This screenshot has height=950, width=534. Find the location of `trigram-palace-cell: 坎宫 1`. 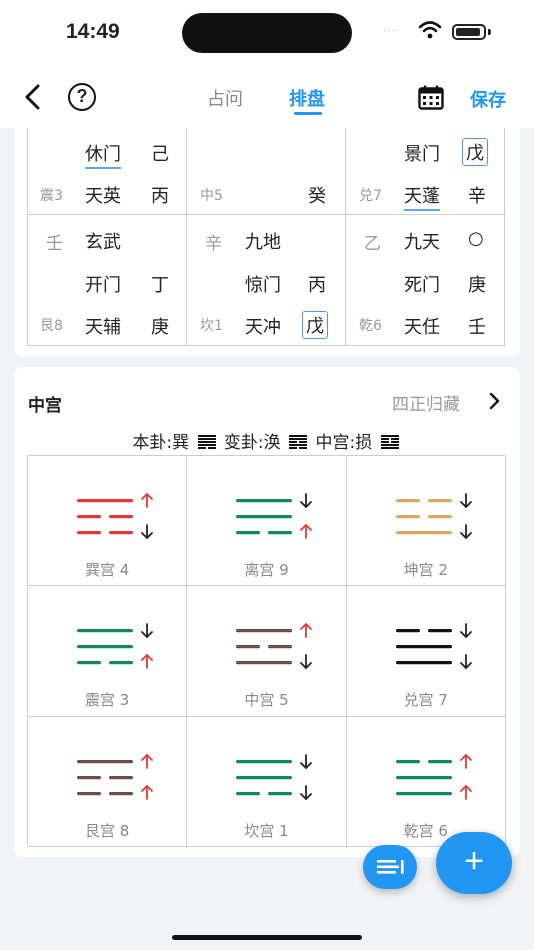

trigram-palace-cell: 坎宫 1 is located at coordinates (267, 781).